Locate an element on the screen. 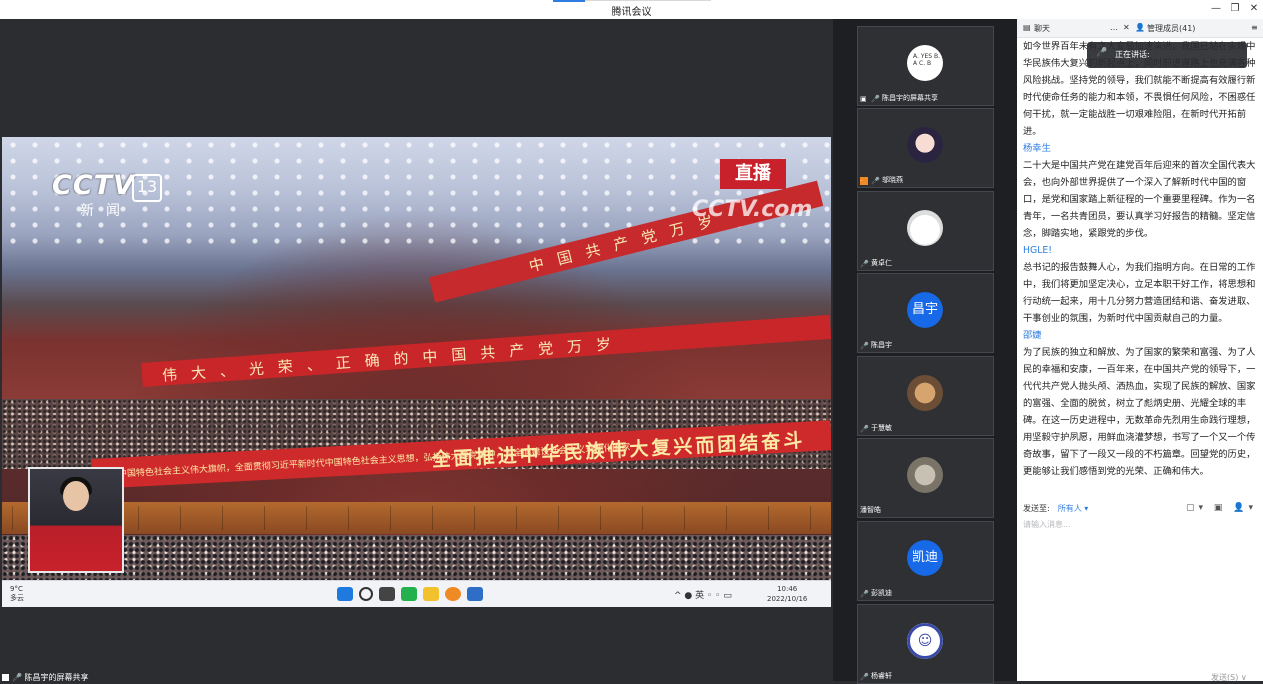 The width and height of the screenshot is (1263, 684). balcony-rail is located at coordinates (416, 518).